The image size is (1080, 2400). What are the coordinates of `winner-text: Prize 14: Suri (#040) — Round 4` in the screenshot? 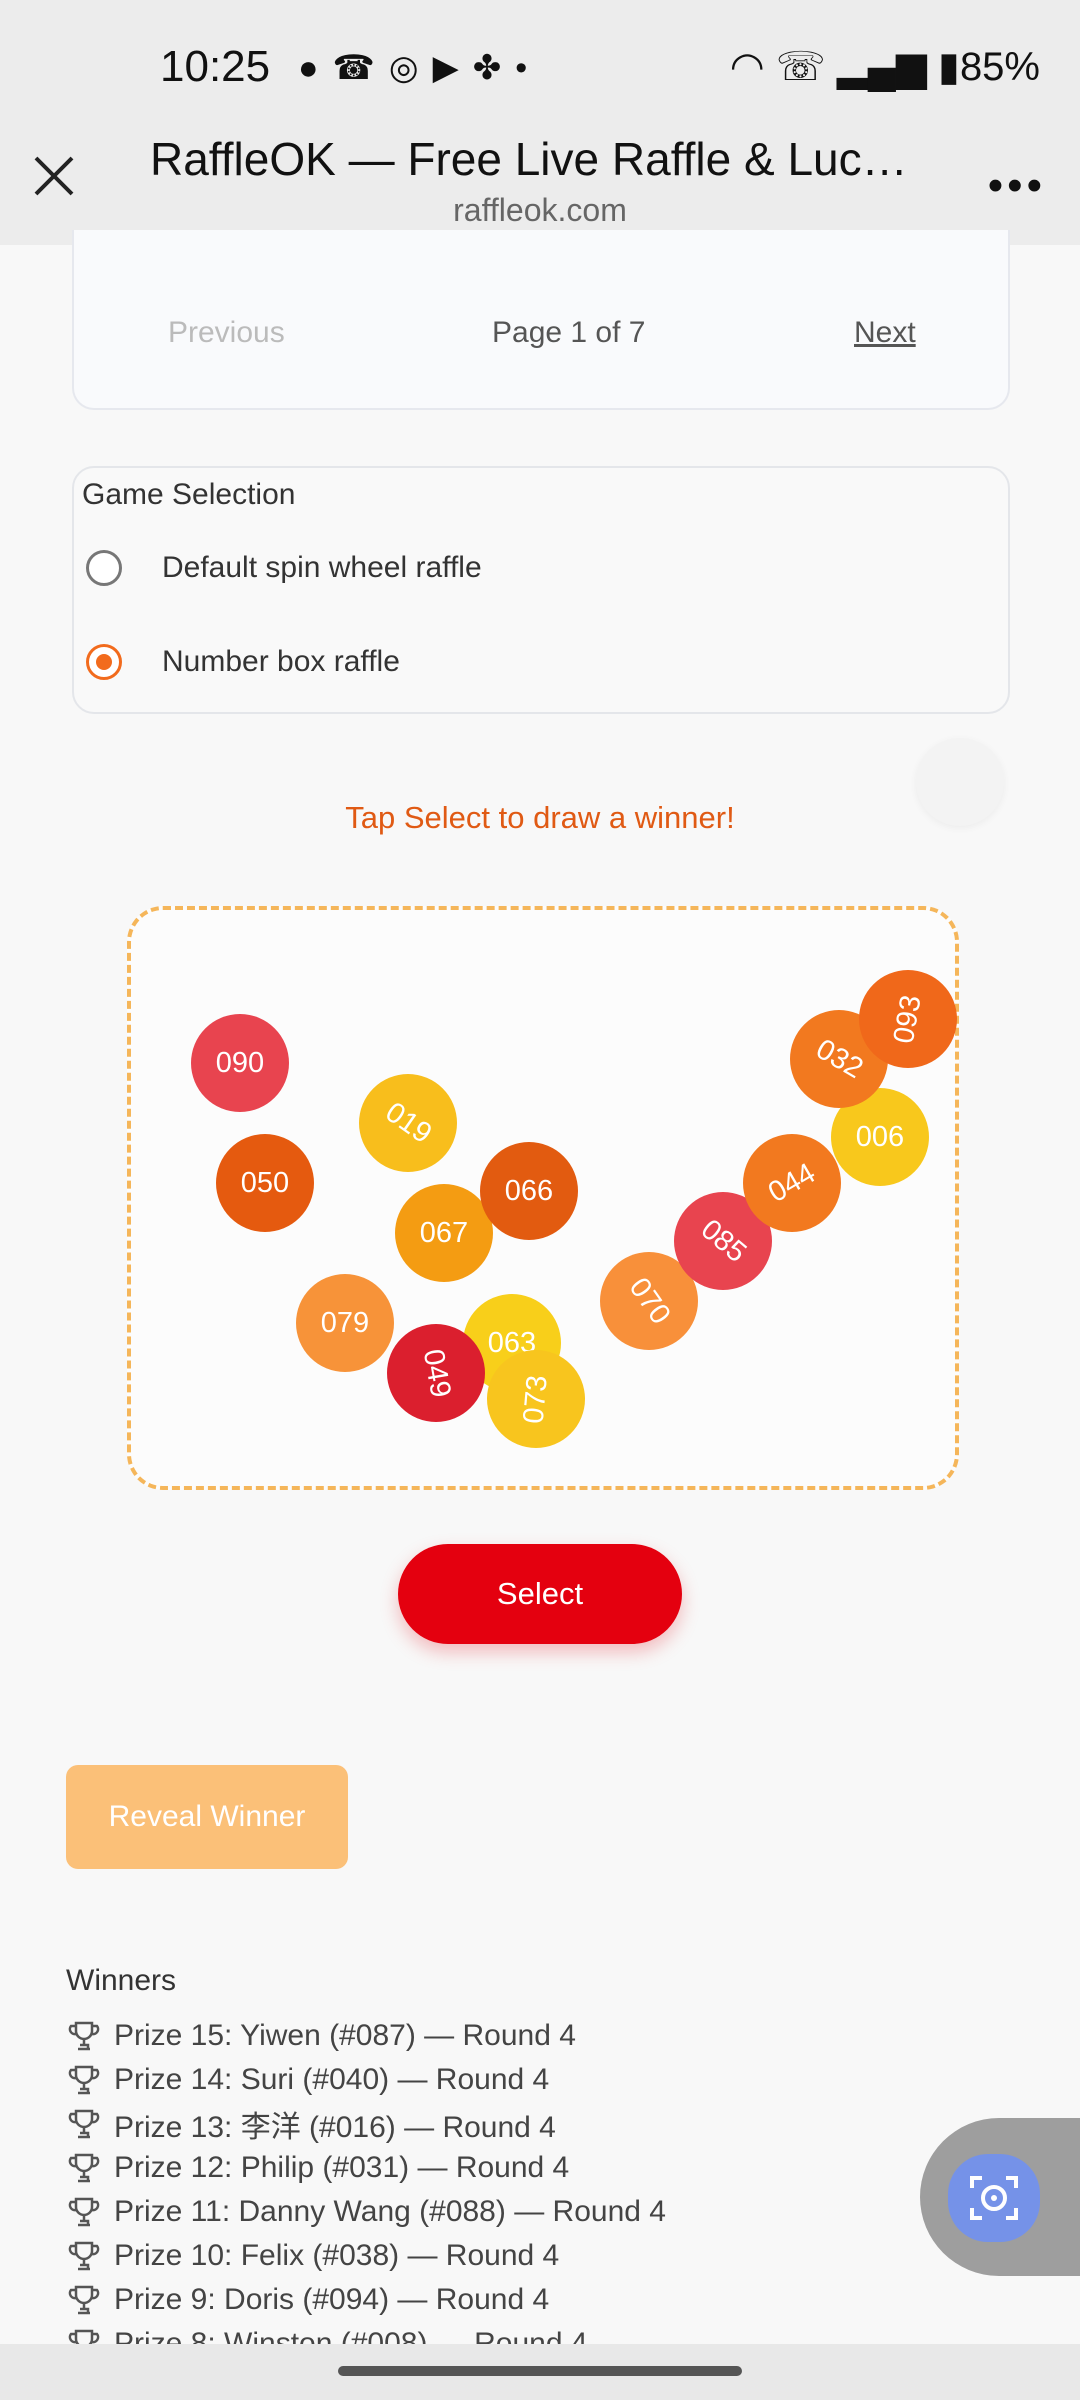 It's located at (332, 2079).